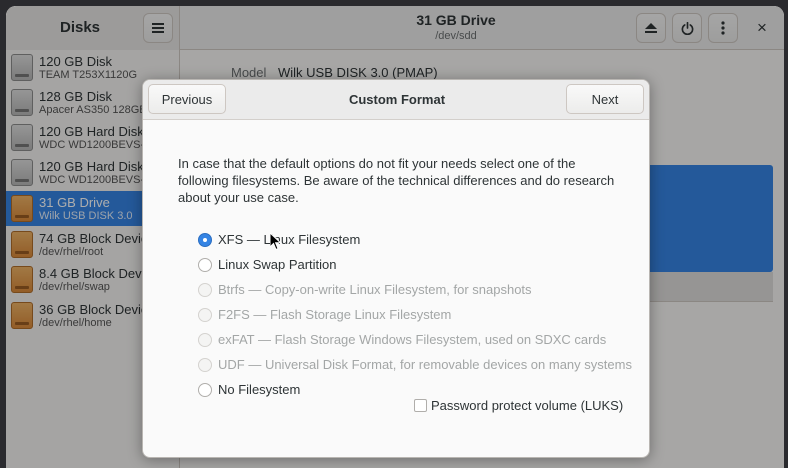  Describe the element at coordinates (276, 242) in the screenshot. I see `mouse-pointer-icon` at that location.